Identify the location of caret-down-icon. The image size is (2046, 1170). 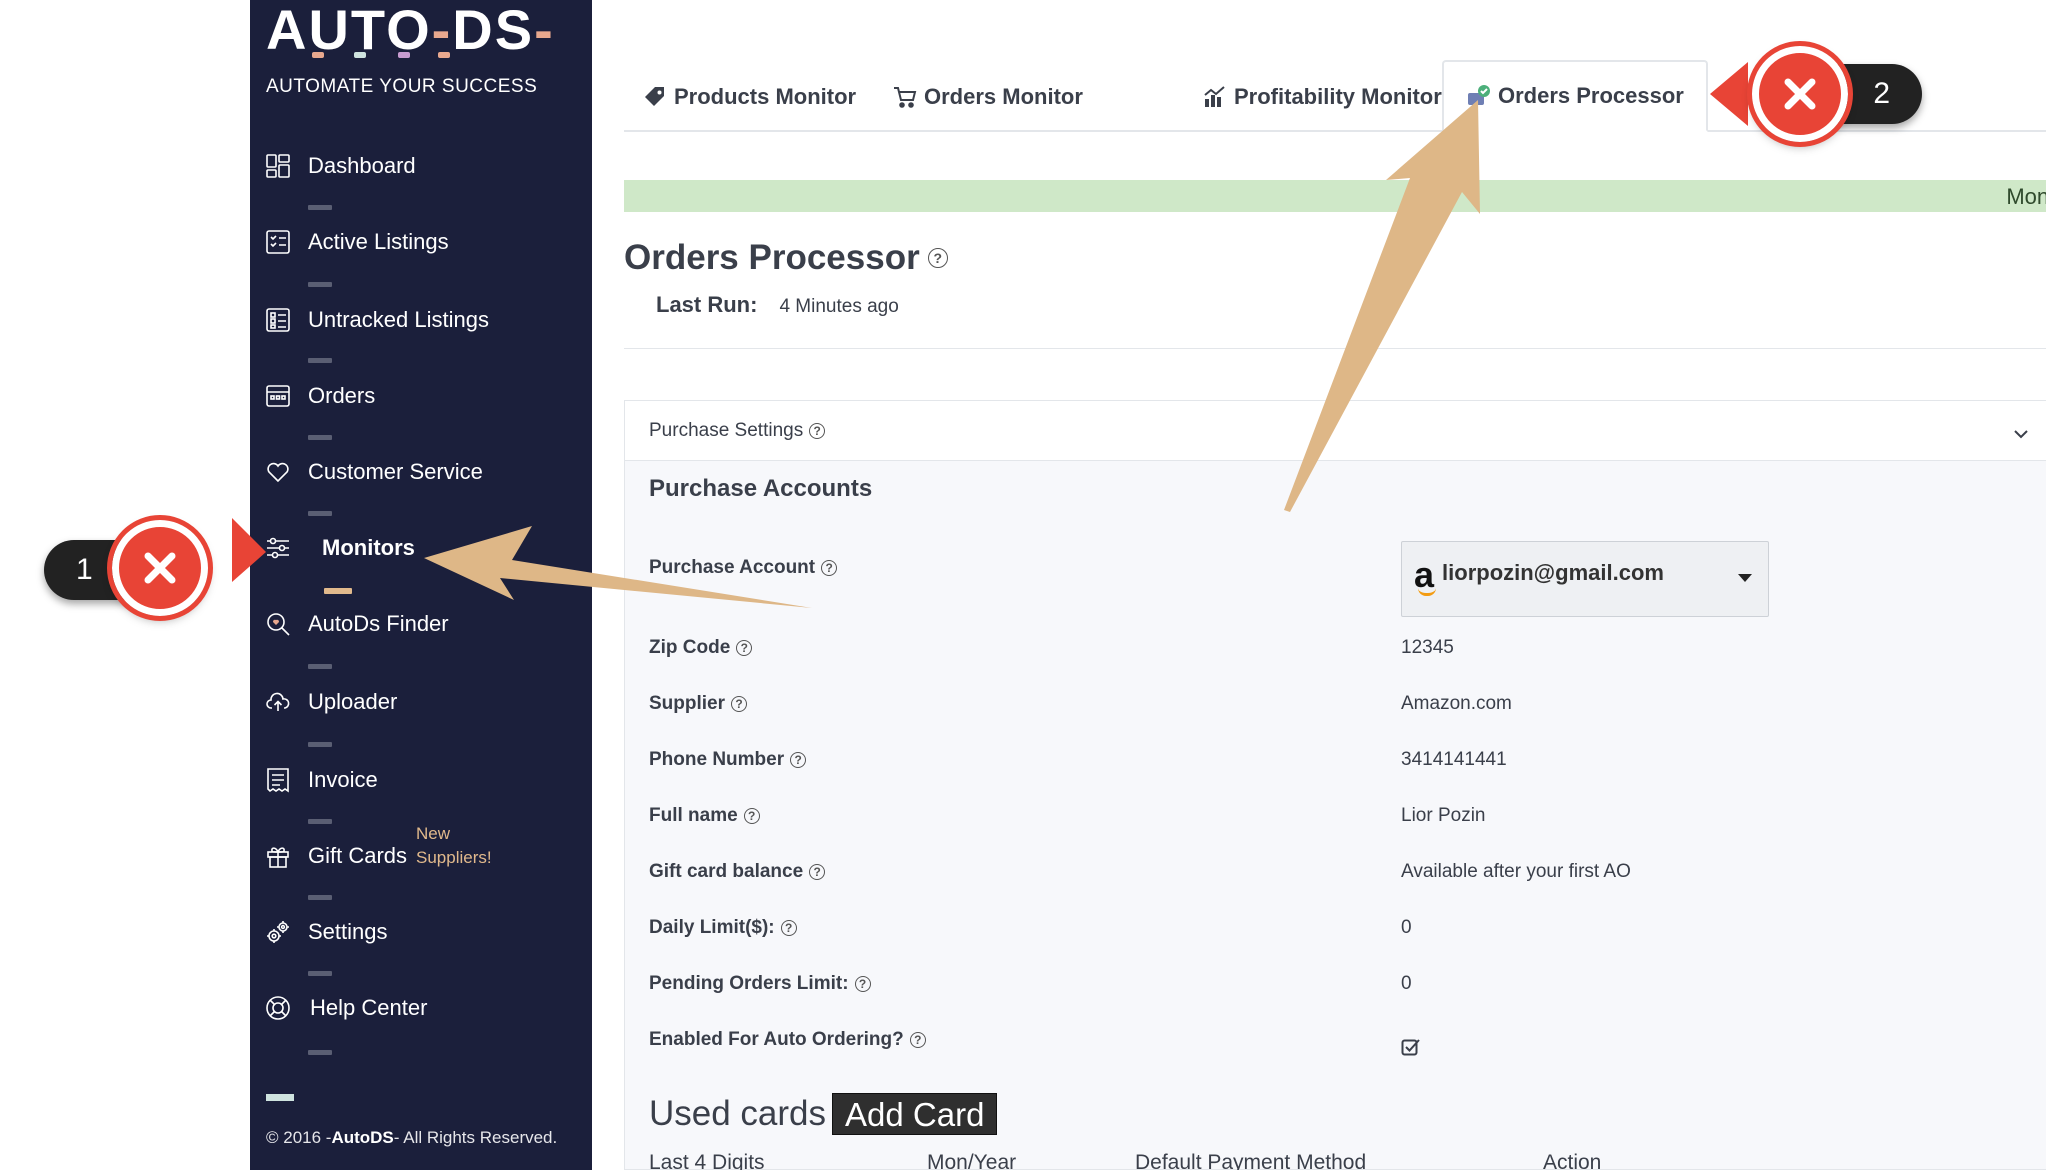
(1745, 578).